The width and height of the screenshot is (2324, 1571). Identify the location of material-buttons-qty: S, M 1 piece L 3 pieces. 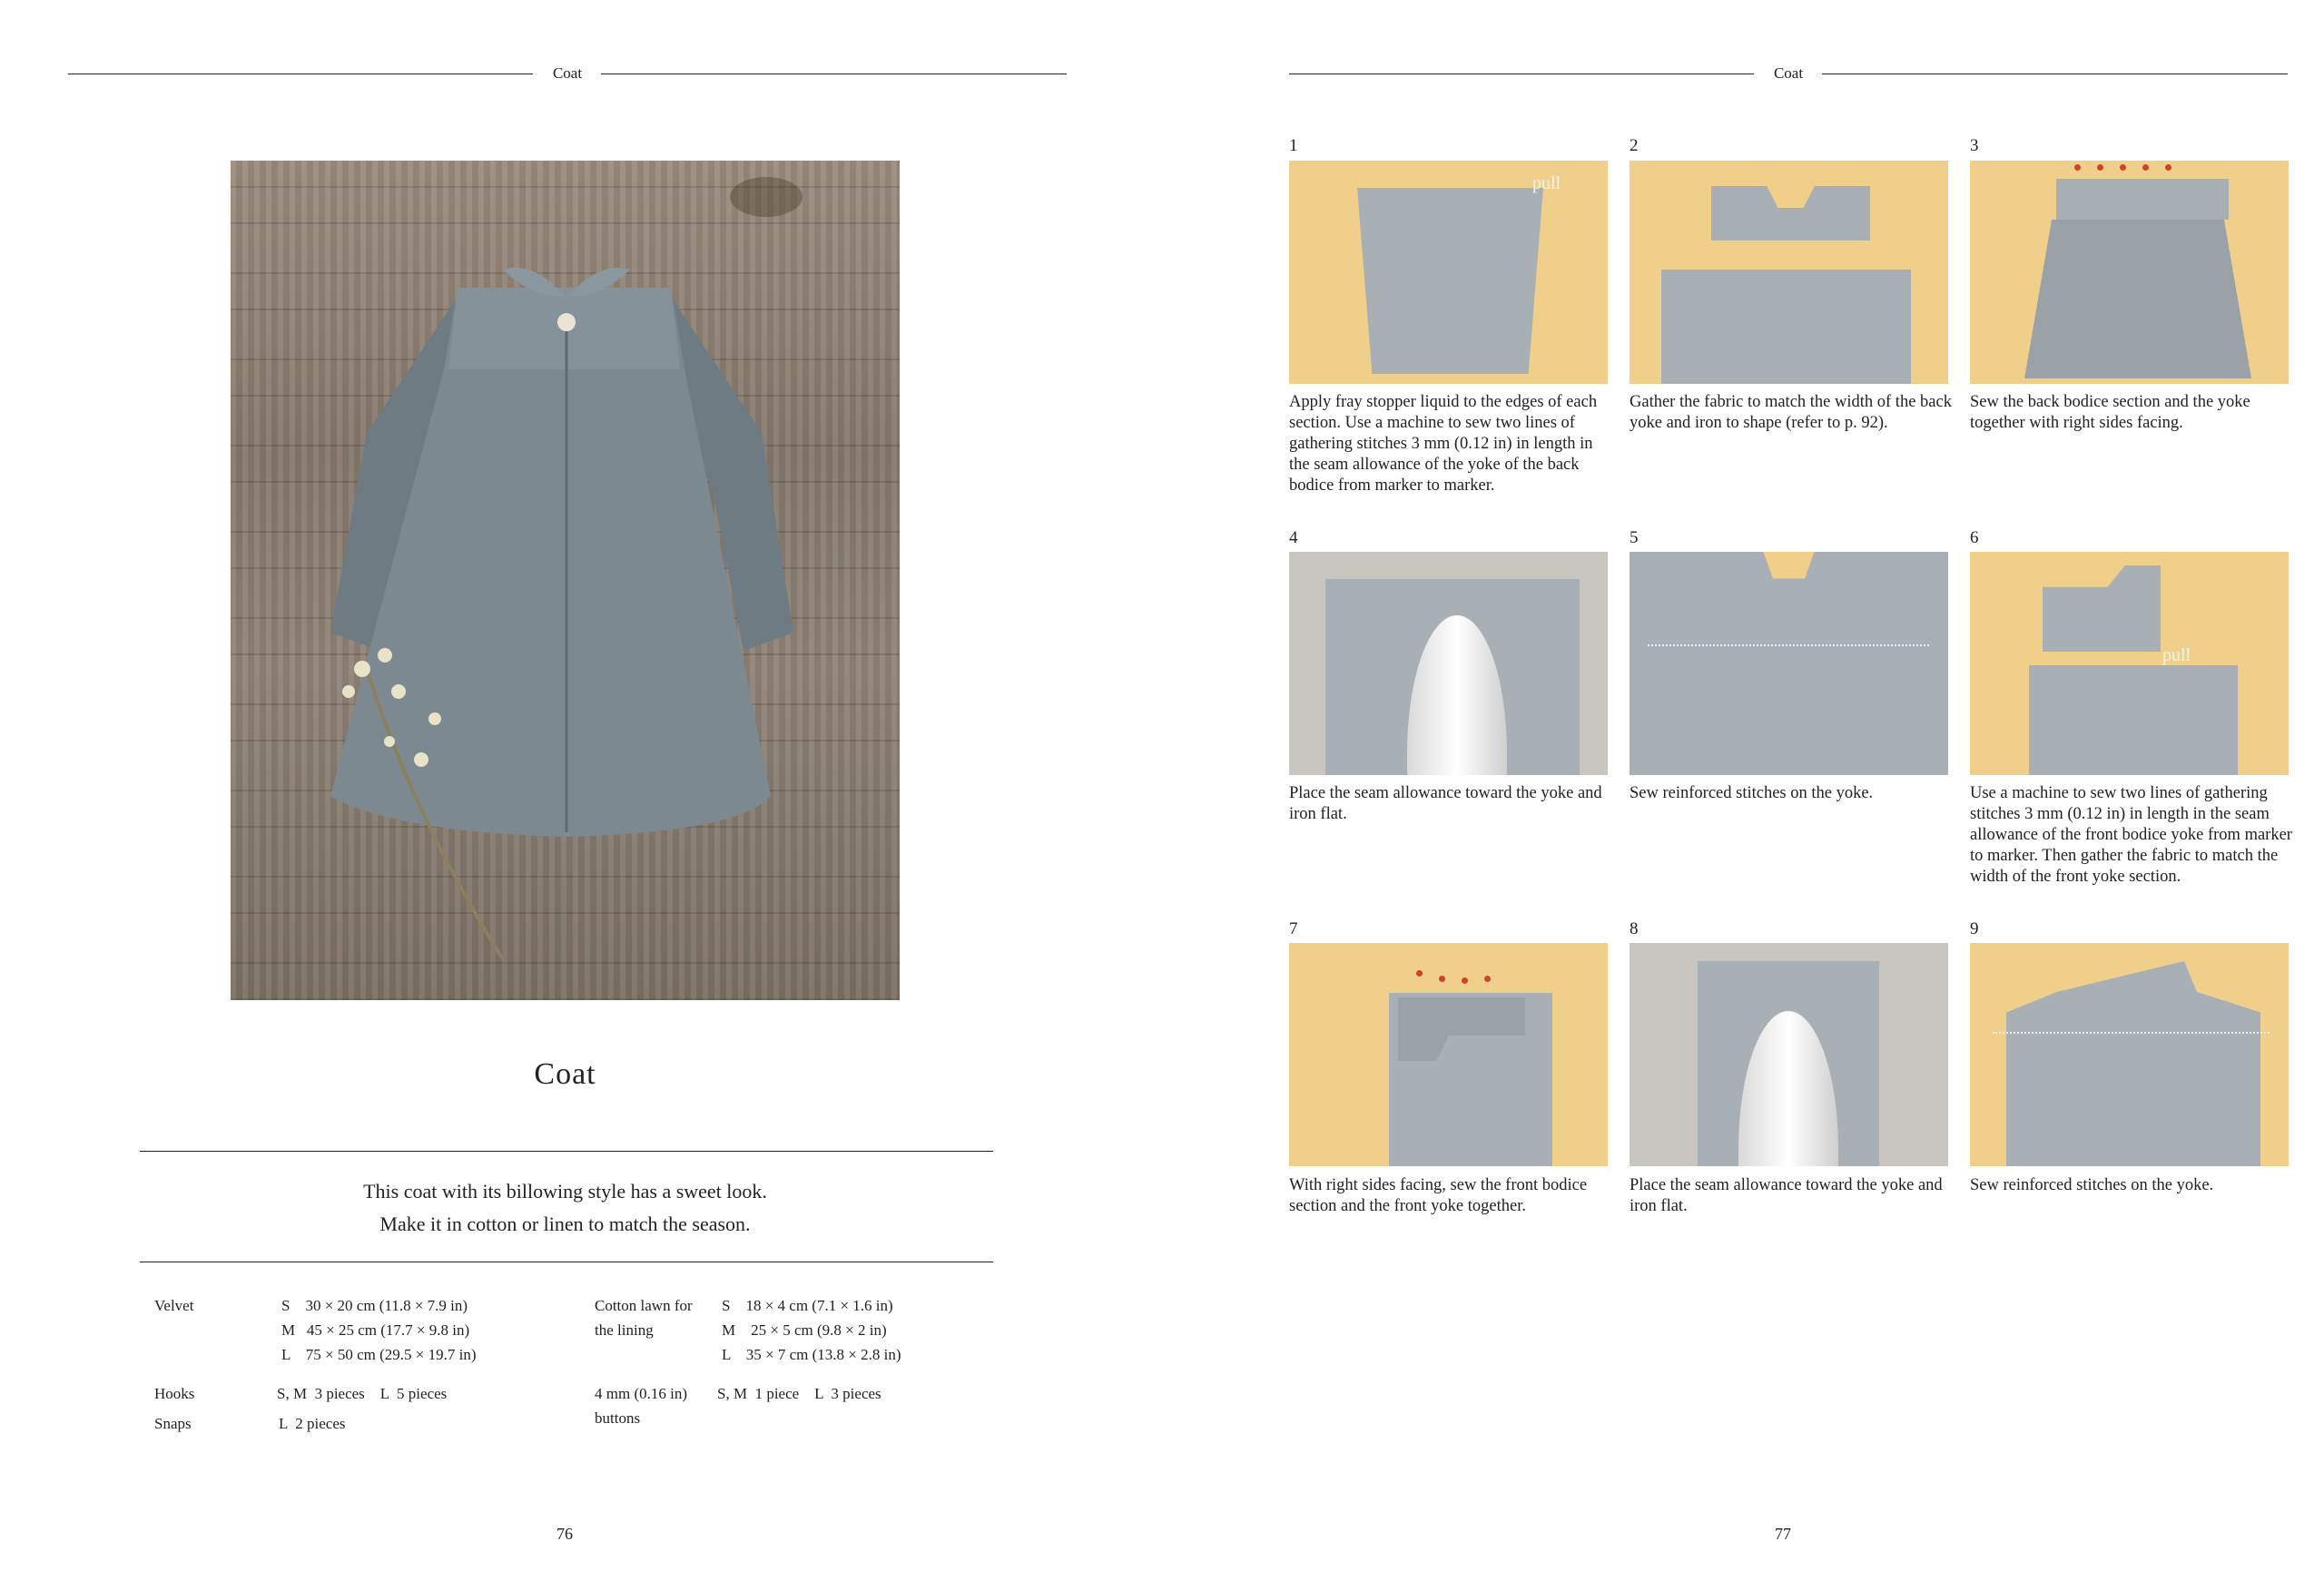
(799, 1393).